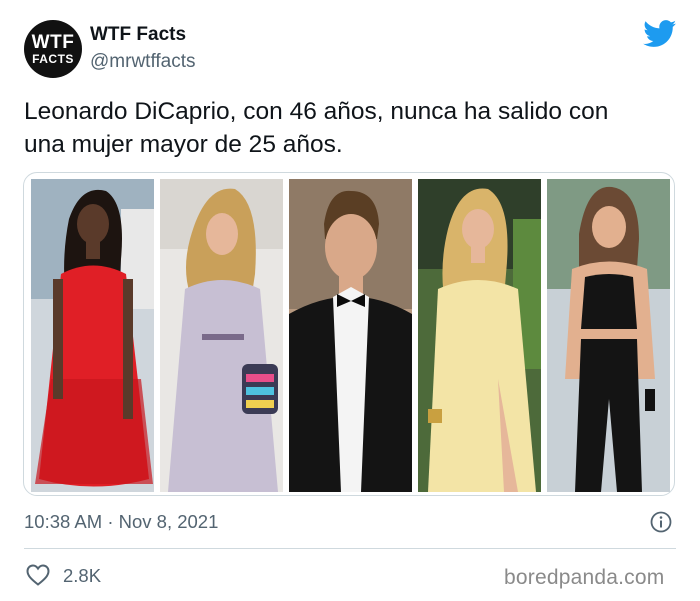 The height and width of the screenshot is (601, 700). What do you see at coordinates (183, 144) in the screenshot?
I see `tweet-text-line-2: una mujer mayor de 25 años.` at bounding box center [183, 144].